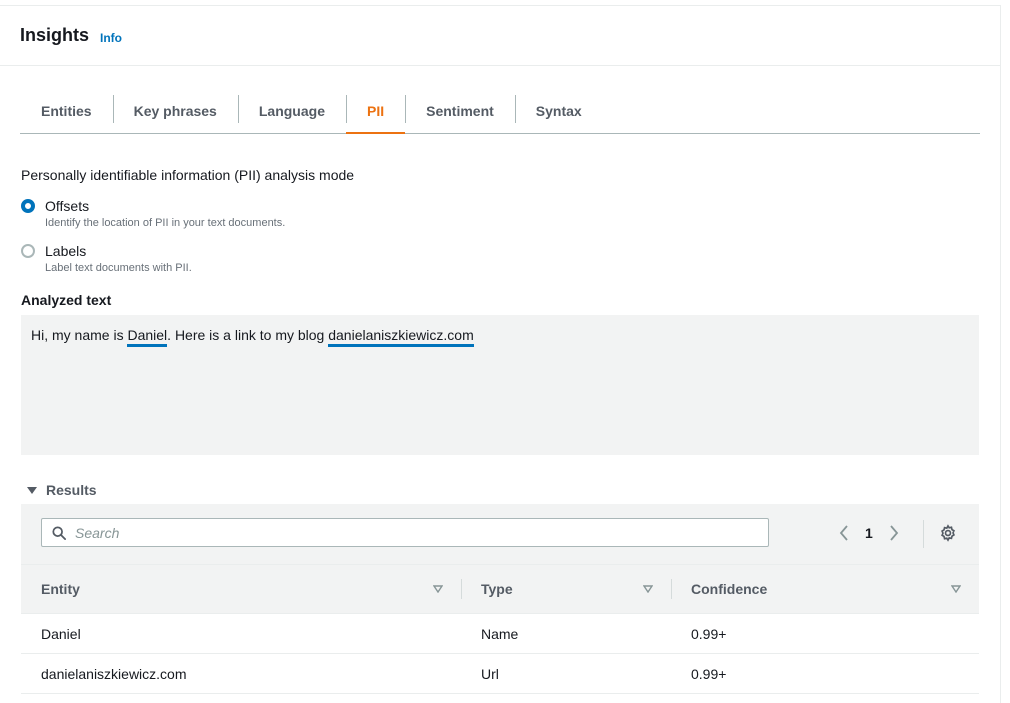  What do you see at coordinates (825, 589) in the screenshot?
I see `column-header-confidence: Confidence` at bounding box center [825, 589].